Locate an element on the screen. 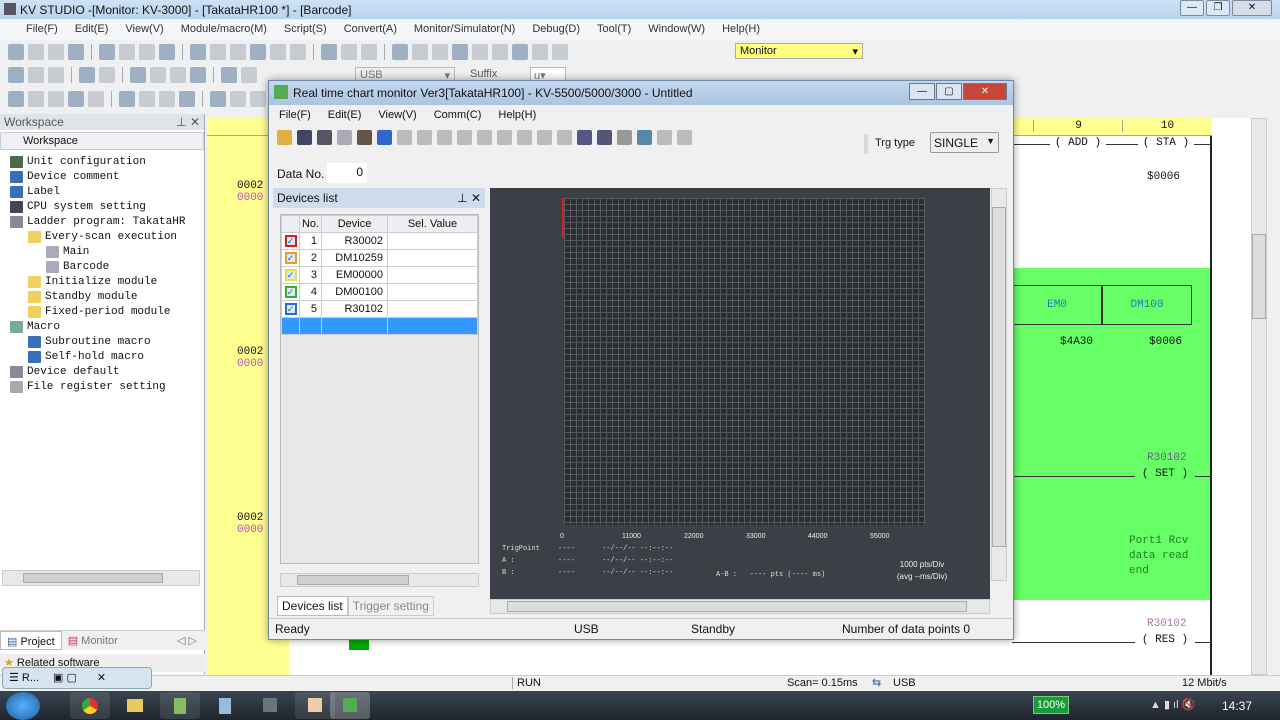  tree-item: Initialize module is located at coordinates (107, 281).